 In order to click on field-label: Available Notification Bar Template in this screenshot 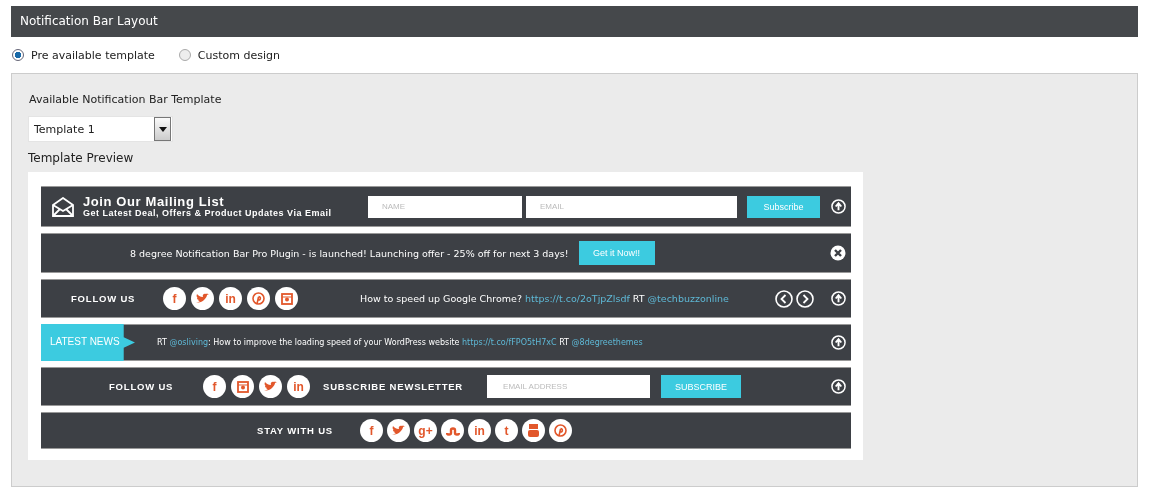, I will do `click(126, 99)`.